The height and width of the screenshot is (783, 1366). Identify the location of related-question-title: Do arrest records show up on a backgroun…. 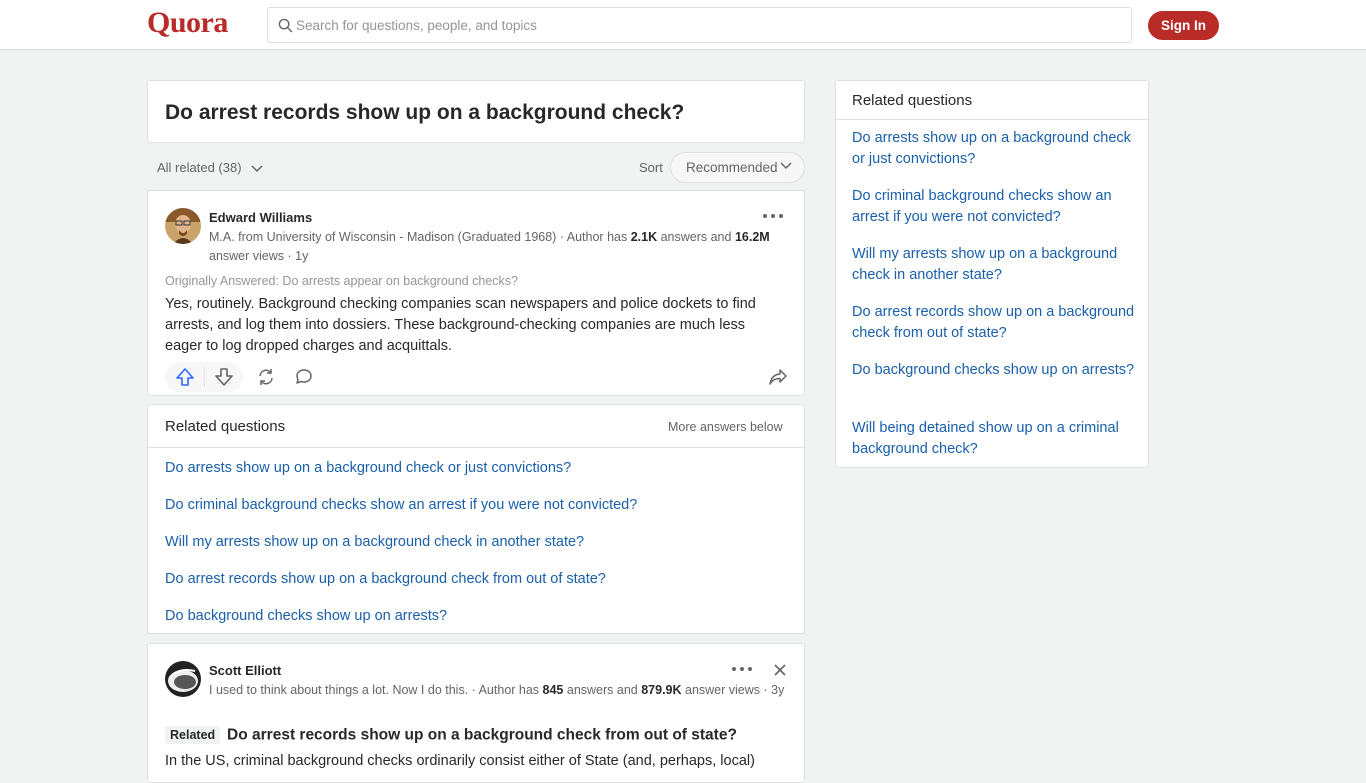
(482, 734).